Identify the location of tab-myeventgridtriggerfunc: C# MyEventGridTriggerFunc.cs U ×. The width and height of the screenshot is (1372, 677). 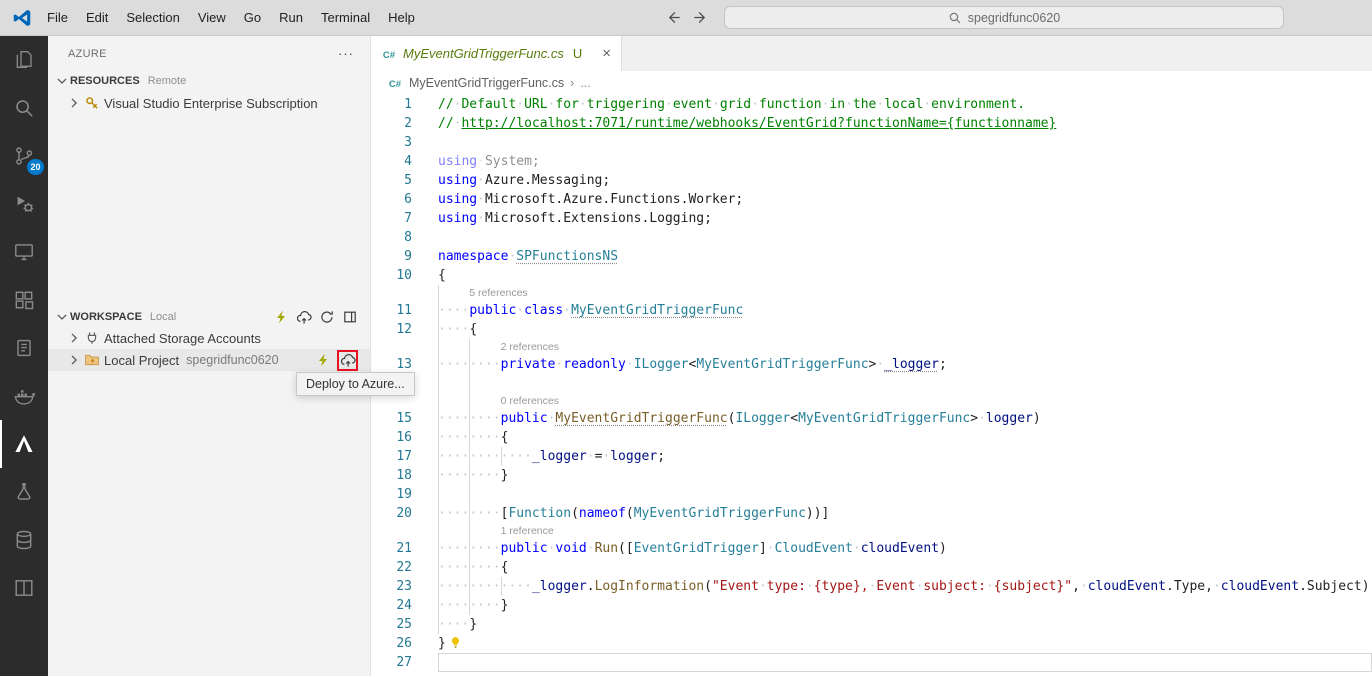
(497, 53).